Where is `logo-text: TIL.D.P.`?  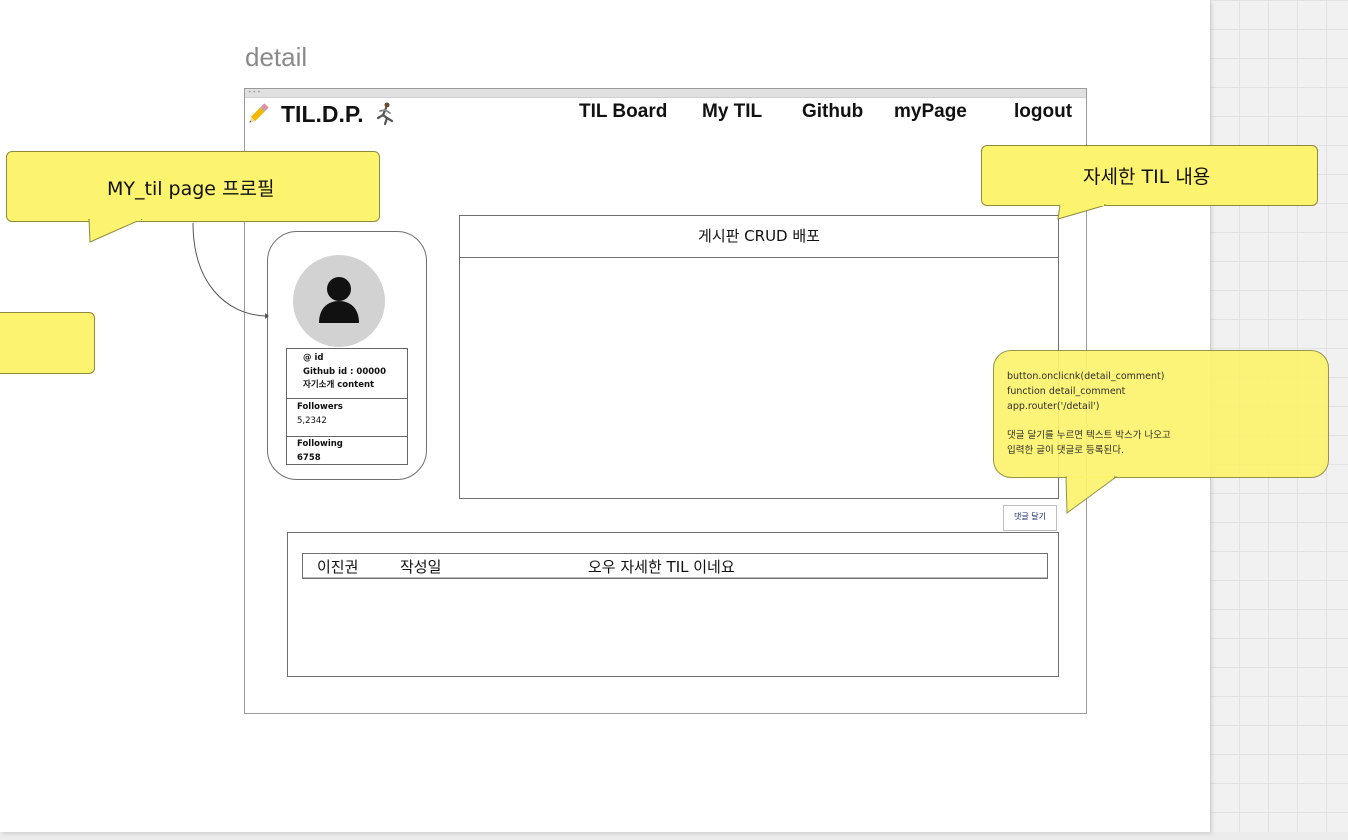
logo-text: TIL.D.P. is located at coordinates (322, 113).